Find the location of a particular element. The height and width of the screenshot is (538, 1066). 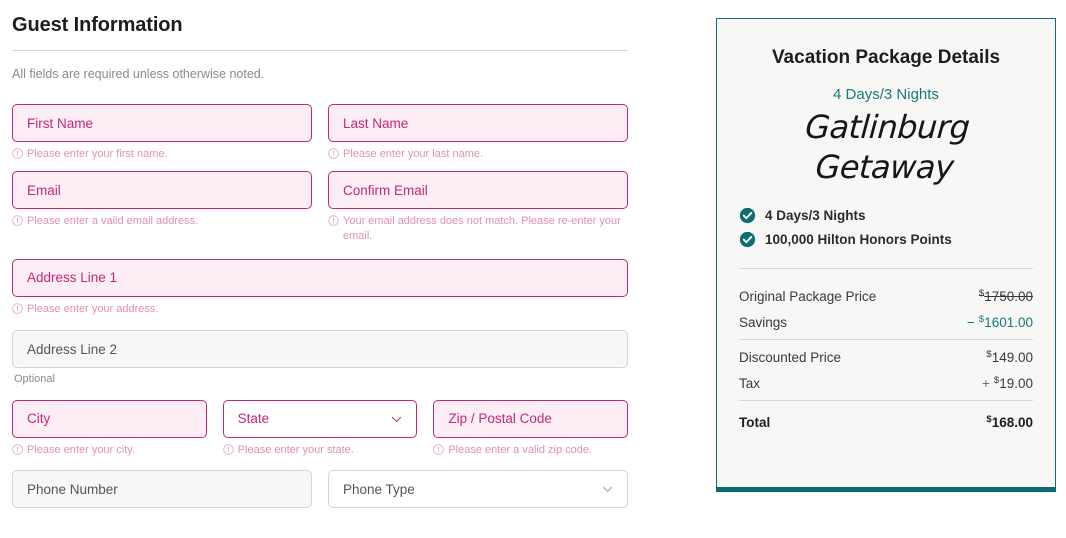

price-amount: 1601.00 is located at coordinates (1008, 322).